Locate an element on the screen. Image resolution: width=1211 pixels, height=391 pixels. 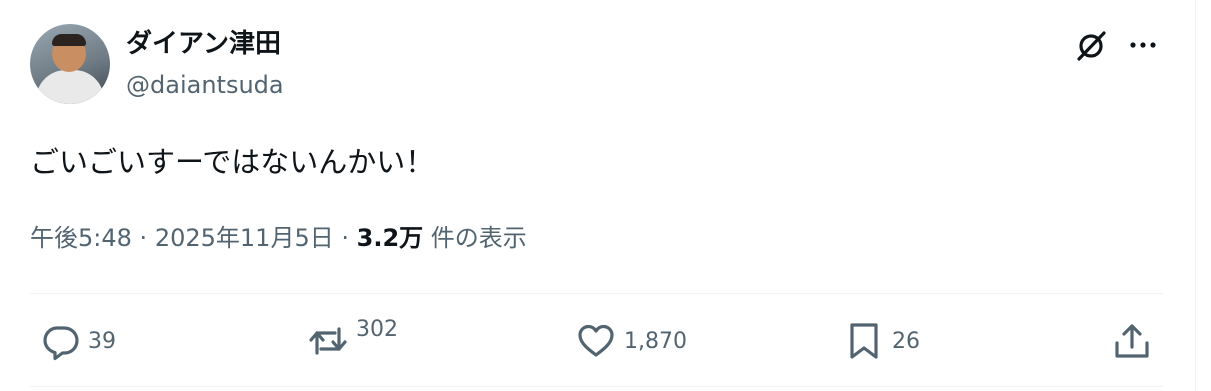
views-count: 3.2万 is located at coordinates (390, 238).